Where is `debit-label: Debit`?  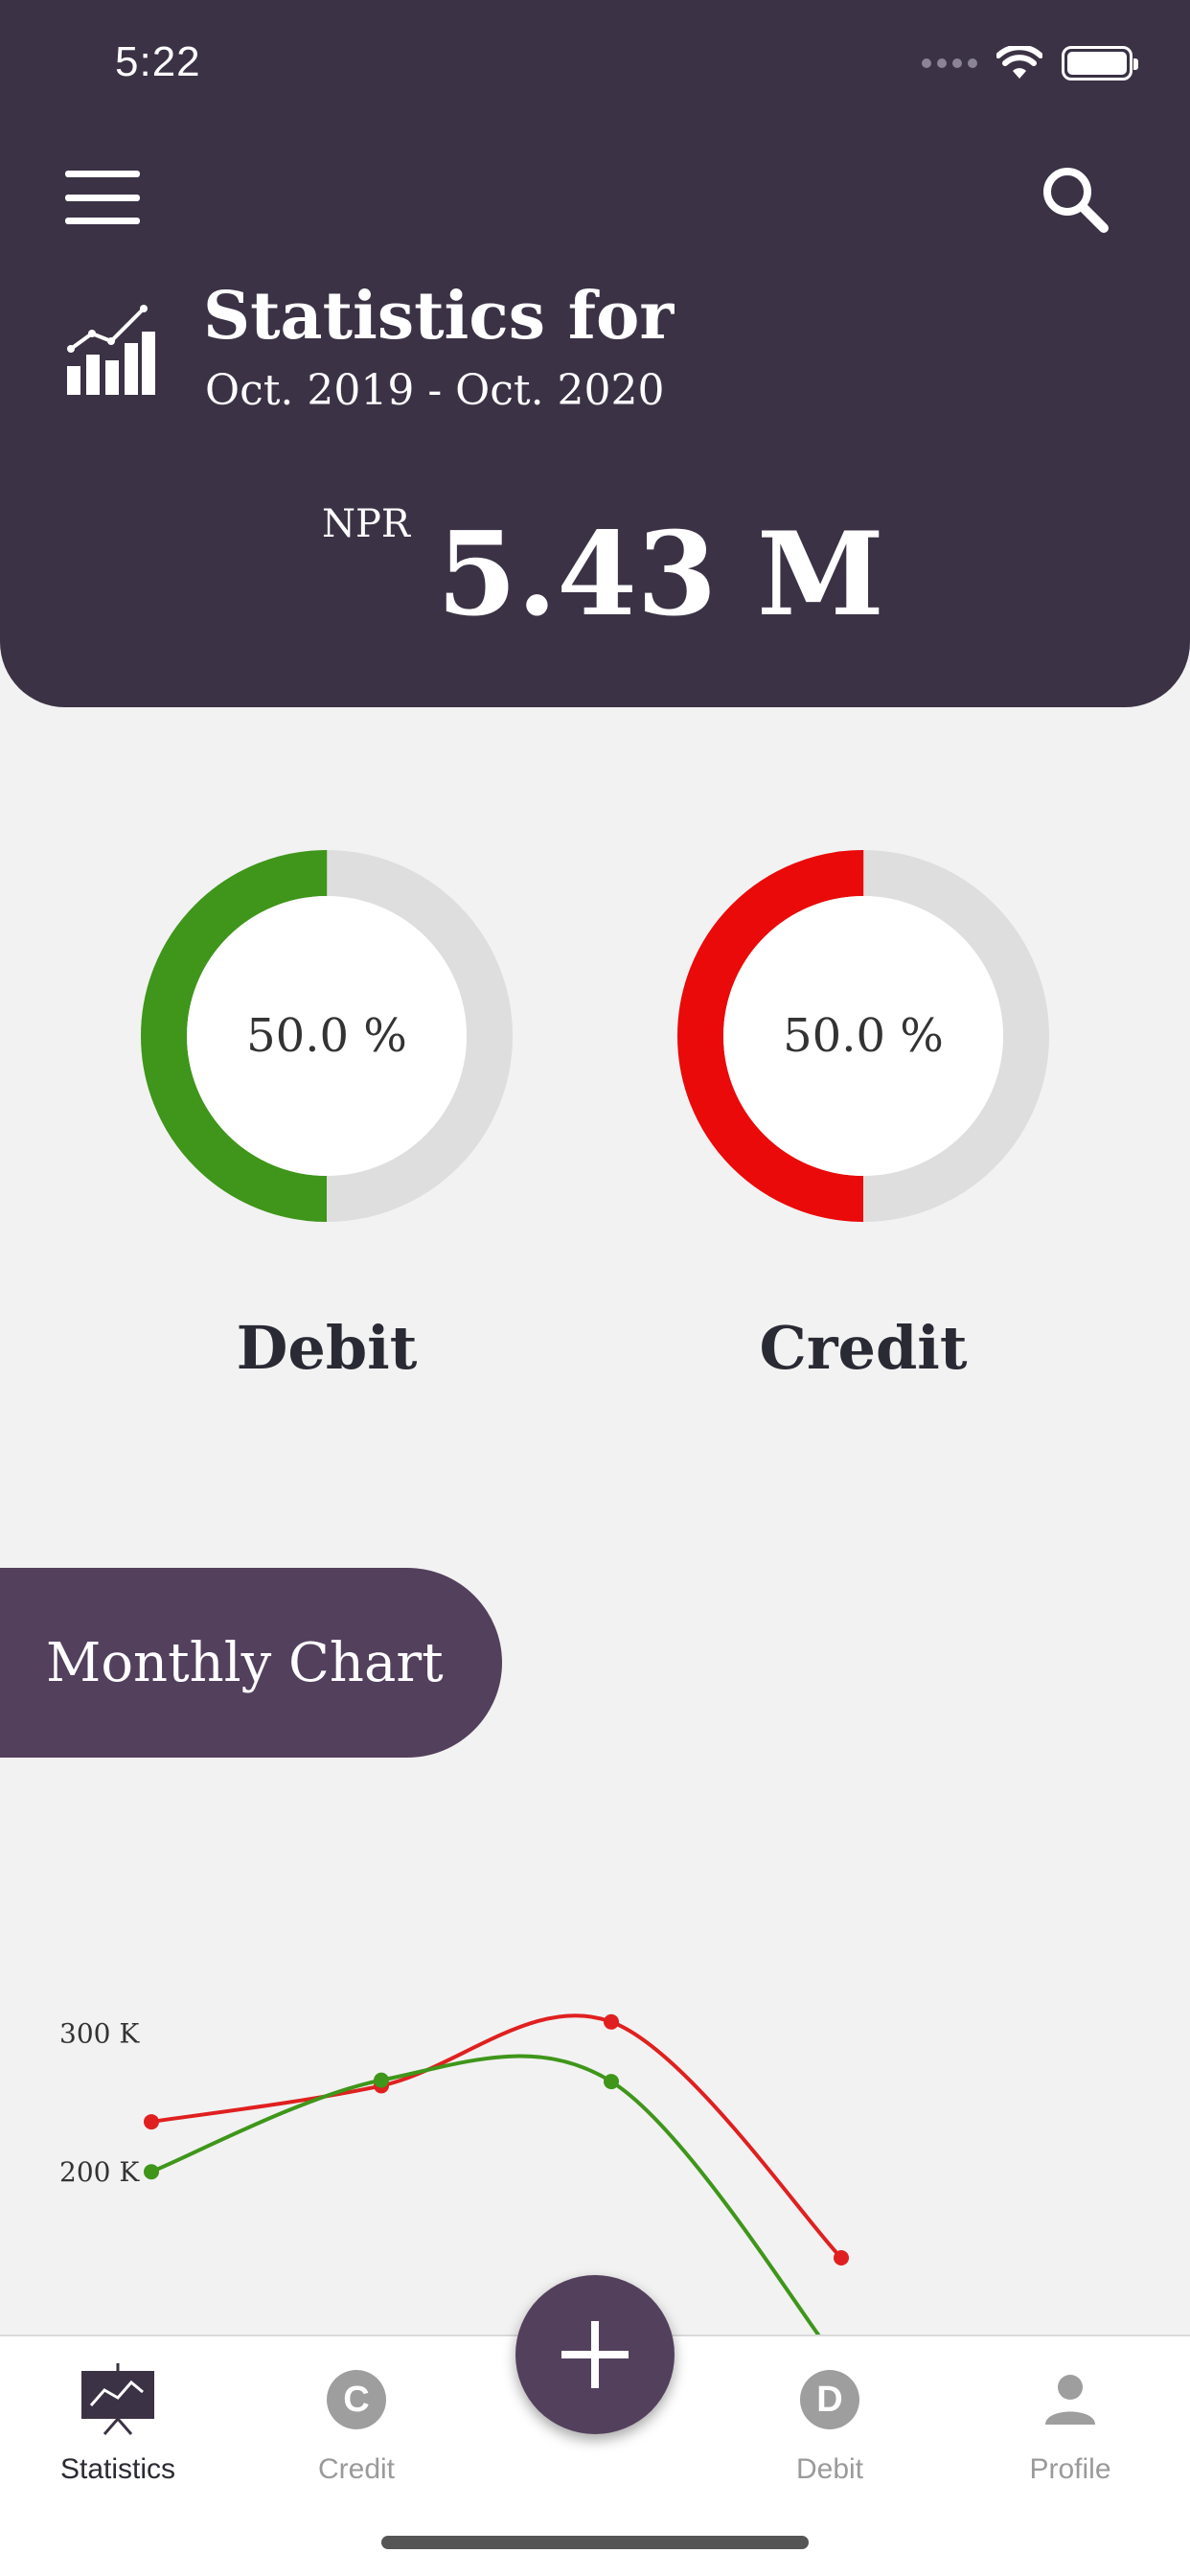
debit-label: Debit is located at coordinates (327, 1348).